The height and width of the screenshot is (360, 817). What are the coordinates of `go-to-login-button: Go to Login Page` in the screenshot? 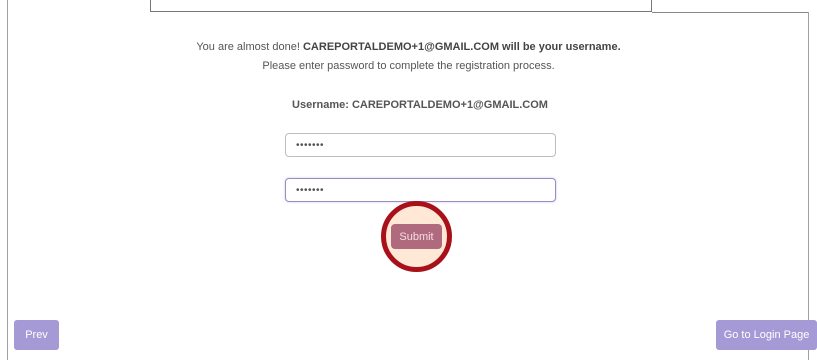 It's located at (766, 335).